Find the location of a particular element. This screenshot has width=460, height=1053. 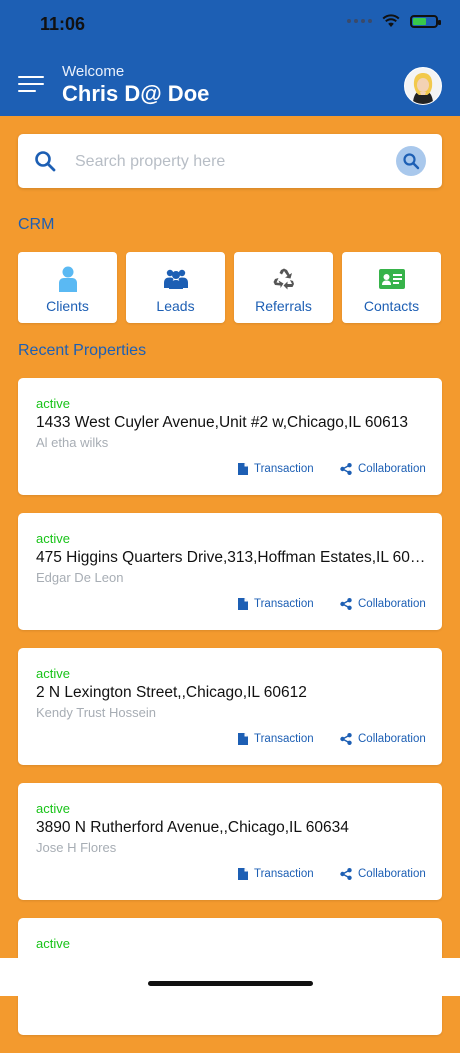

search-button is located at coordinates (411, 161).